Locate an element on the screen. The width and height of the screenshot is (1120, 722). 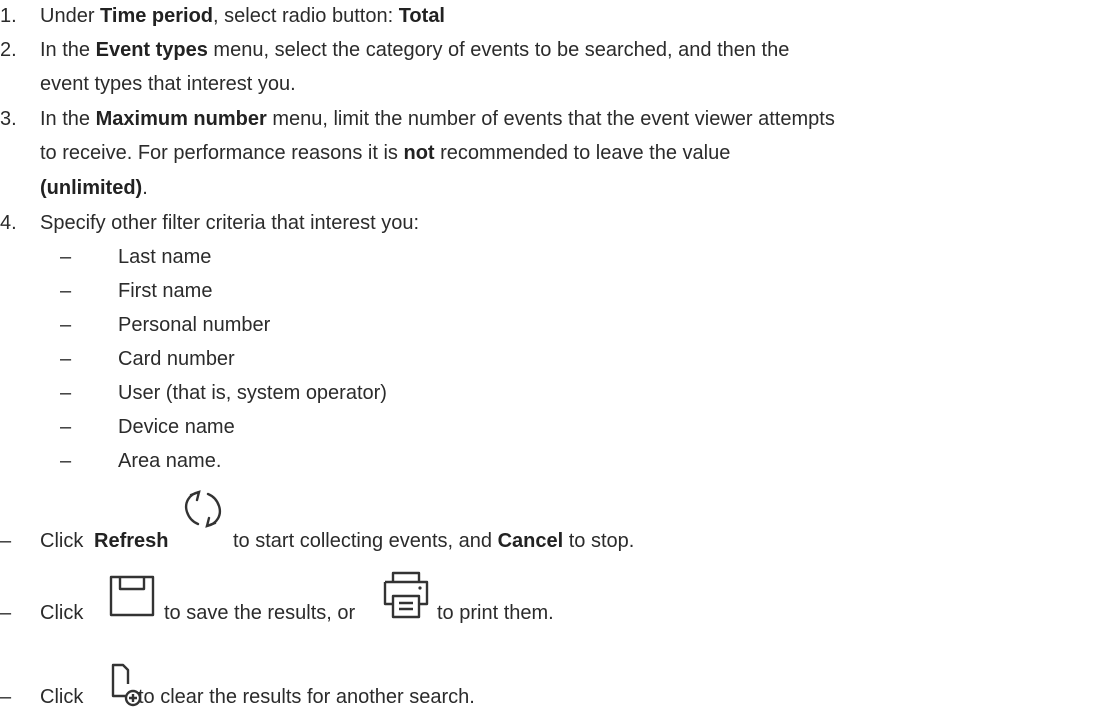
step-number: 2. is located at coordinates (8, 50).